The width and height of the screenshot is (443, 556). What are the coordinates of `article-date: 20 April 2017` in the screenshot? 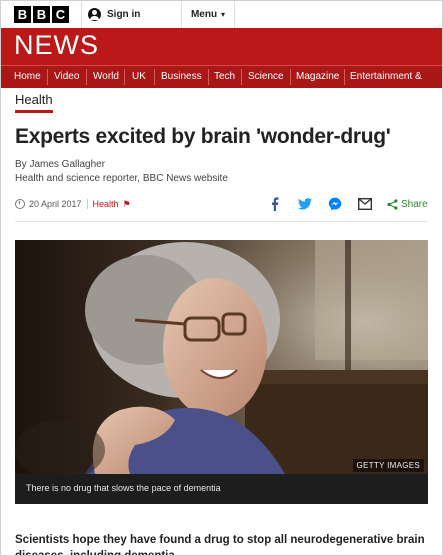 It's located at (55, 204).